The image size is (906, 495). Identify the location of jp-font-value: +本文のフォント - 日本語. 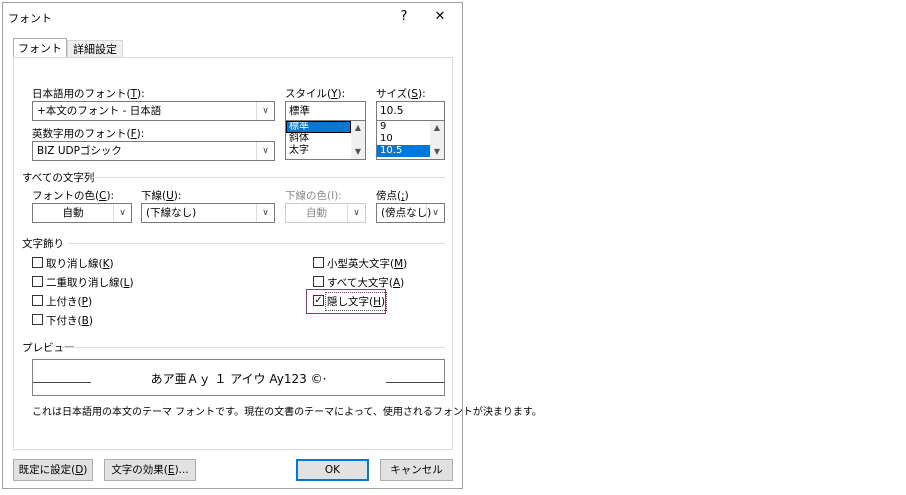
(99, 111).